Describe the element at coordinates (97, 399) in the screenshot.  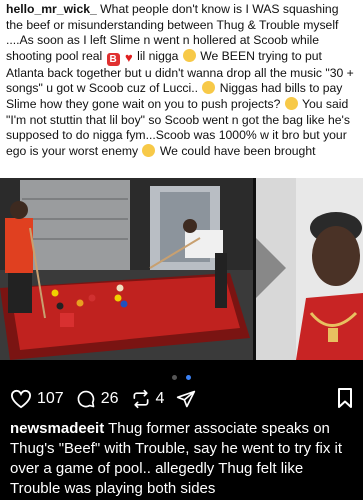
I see `comment-button: 26` at that location.